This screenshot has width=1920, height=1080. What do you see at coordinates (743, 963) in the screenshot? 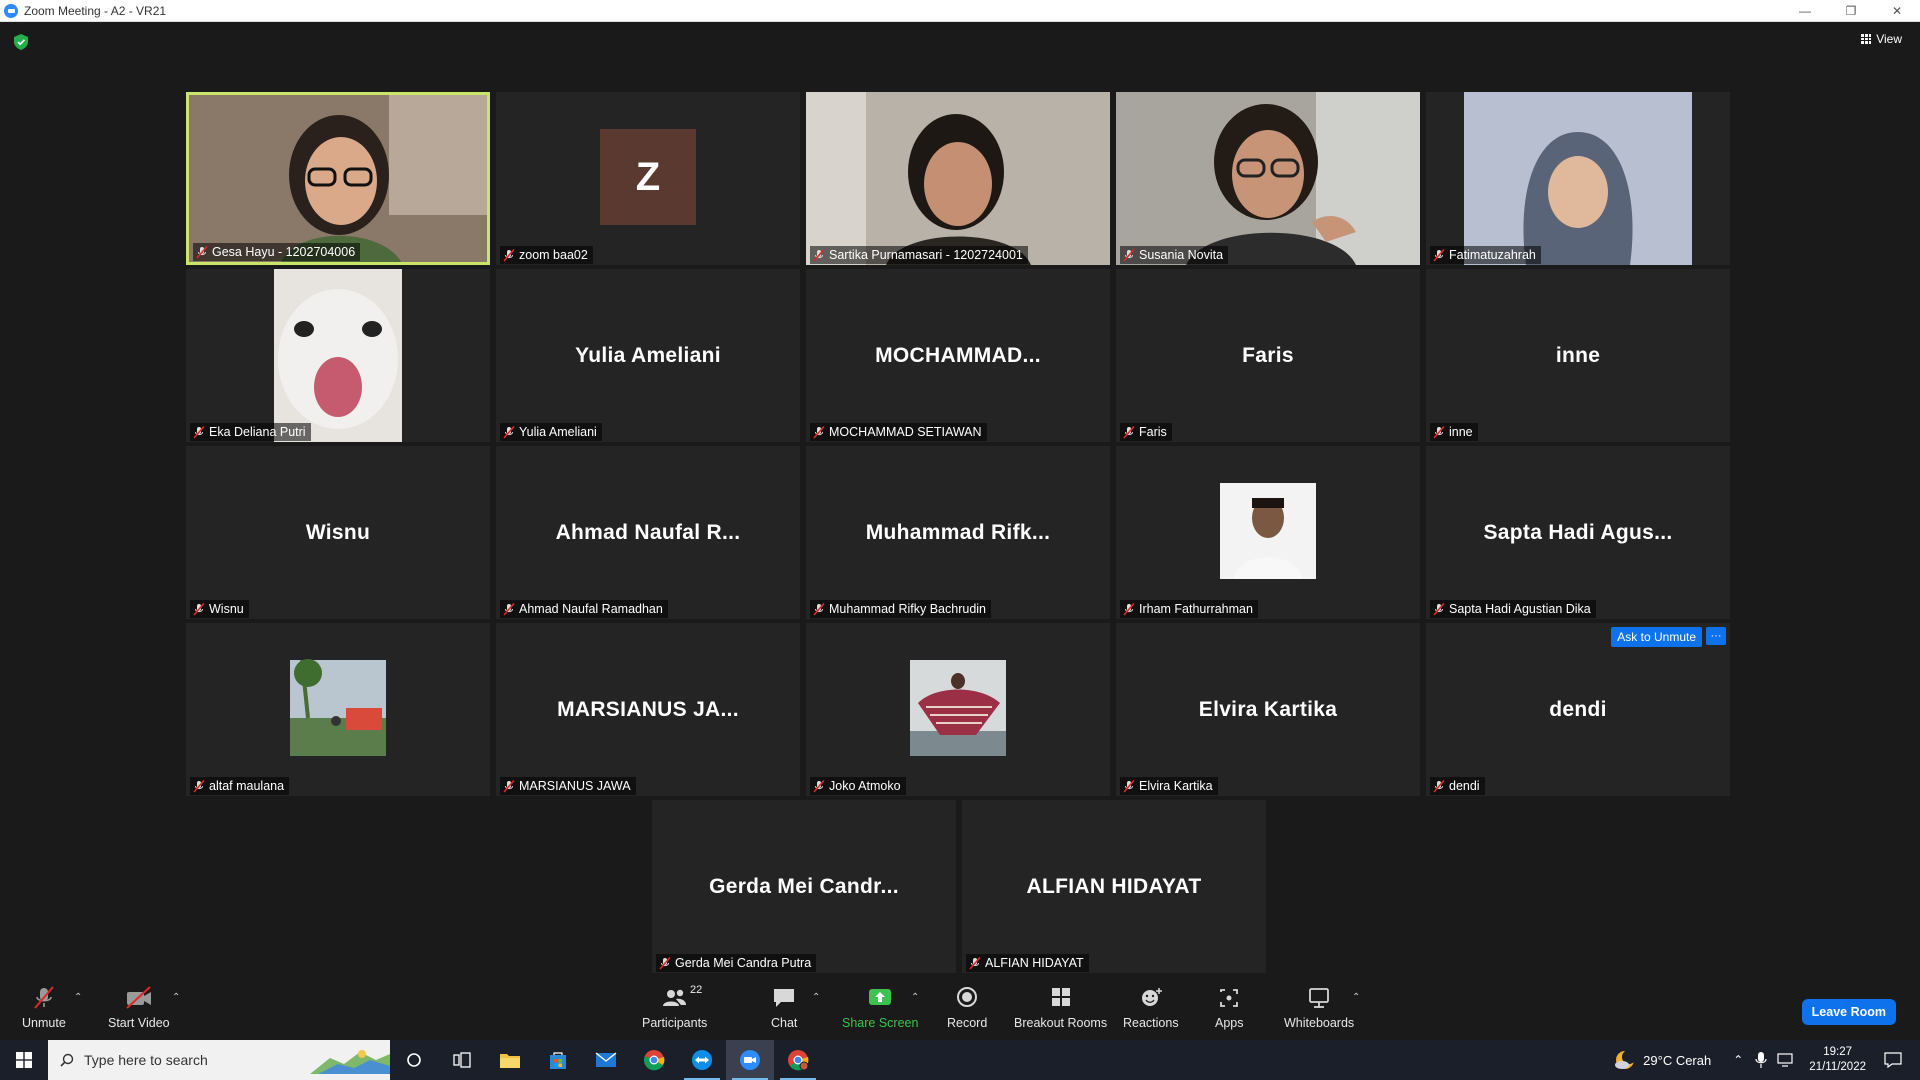
I see `participant-name: Gerda Mei Candra Putra` at bounding box center [743, 963].